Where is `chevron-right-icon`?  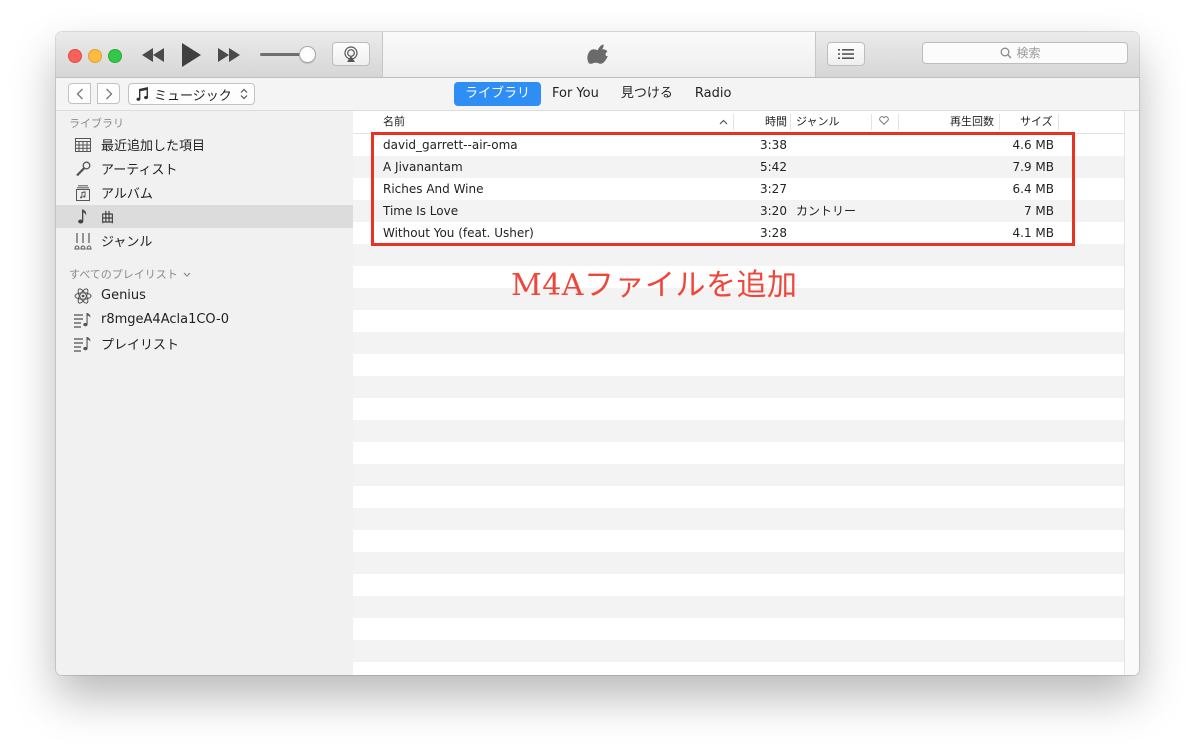 chevron-right-icon is located at coordinates (108, 93).